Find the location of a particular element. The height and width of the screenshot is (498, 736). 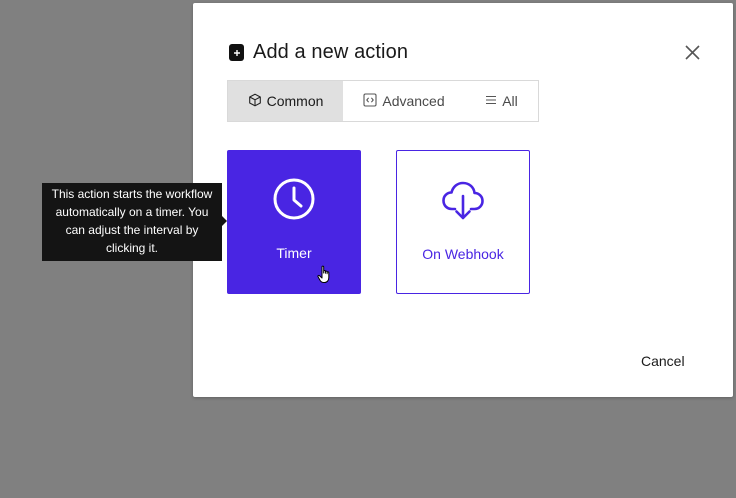

action-category-tabs: Common Advanced All is located at coordinates (383, 101).